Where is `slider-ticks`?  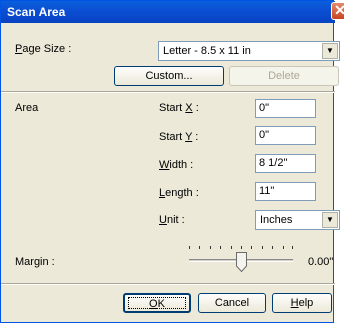 slider-ticks is located at coordinates (241, 248).